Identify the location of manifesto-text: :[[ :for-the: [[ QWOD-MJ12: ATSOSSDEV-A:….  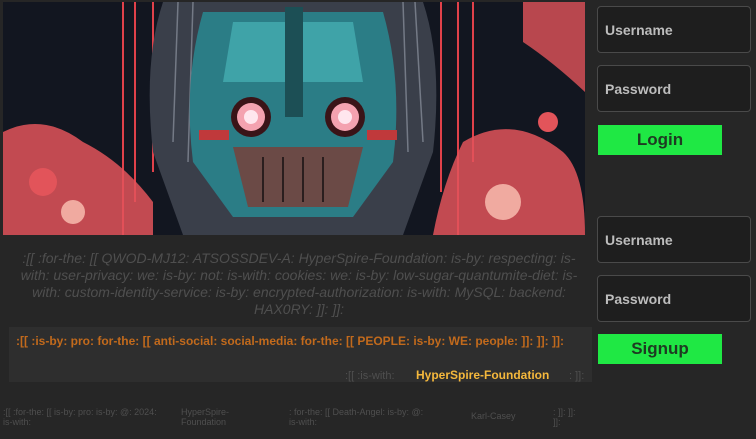
(299, 283).